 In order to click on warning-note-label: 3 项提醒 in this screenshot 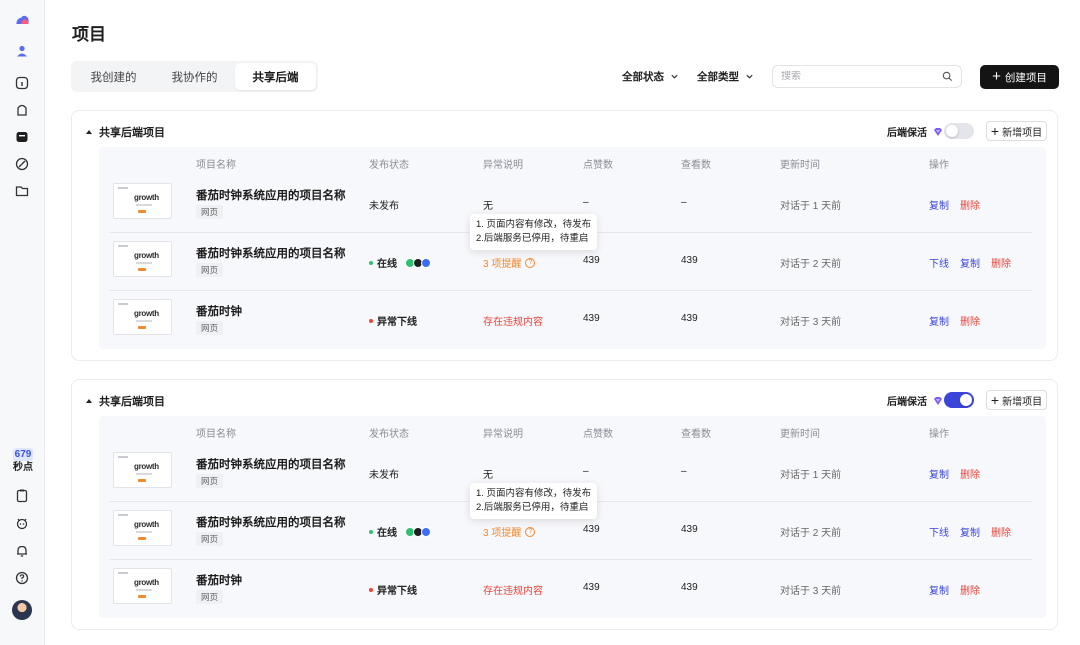, I will do `click(502, 264)`.